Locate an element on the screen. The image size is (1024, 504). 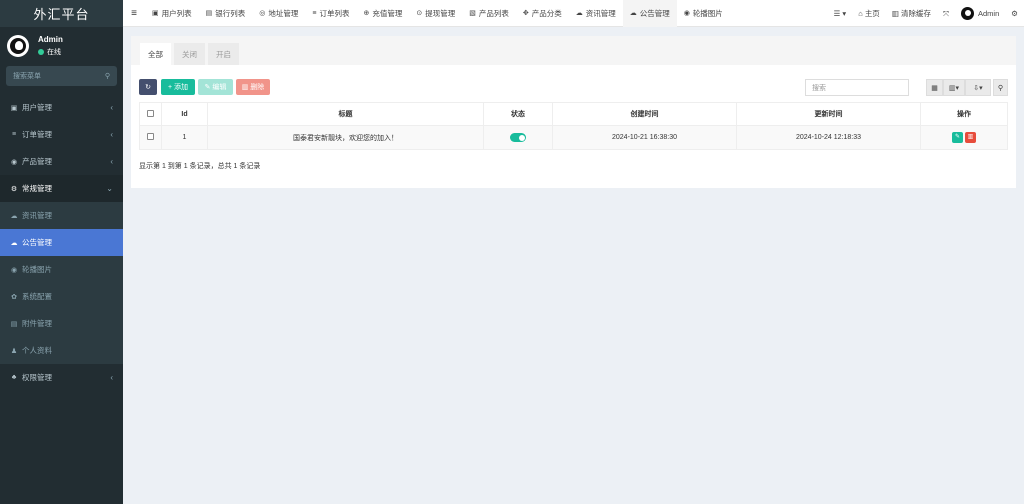
tab-product-list: ▧产品列表 is located at coordinates (489, 13).